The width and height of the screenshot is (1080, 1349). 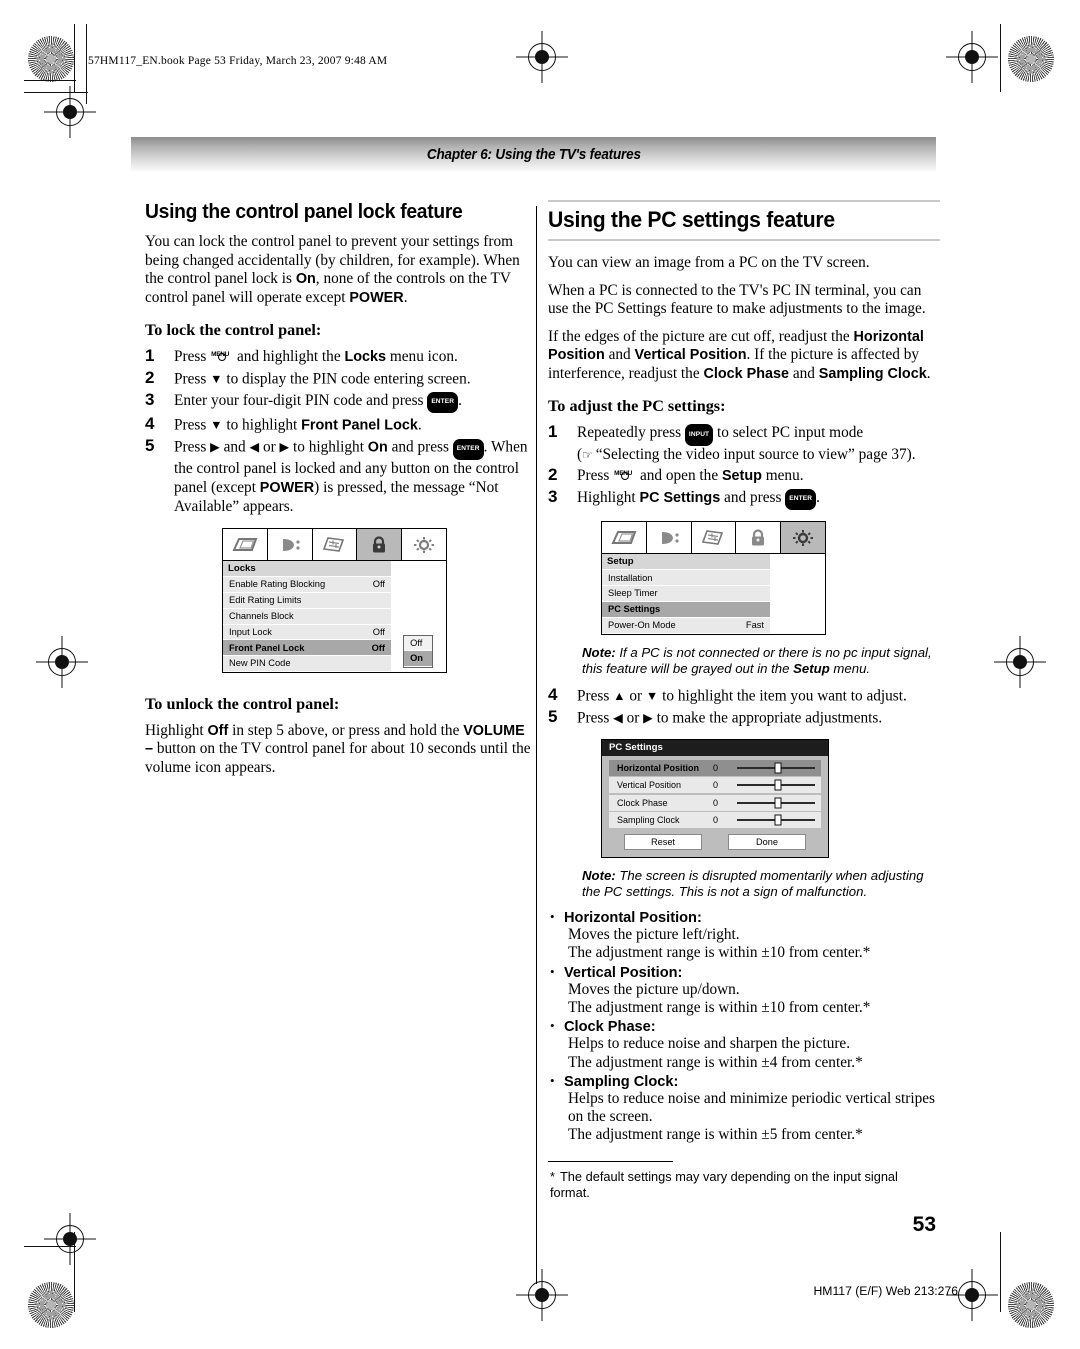 I want to click on crop-line-right-lower-vertical, so click(x=1000, y=1272).